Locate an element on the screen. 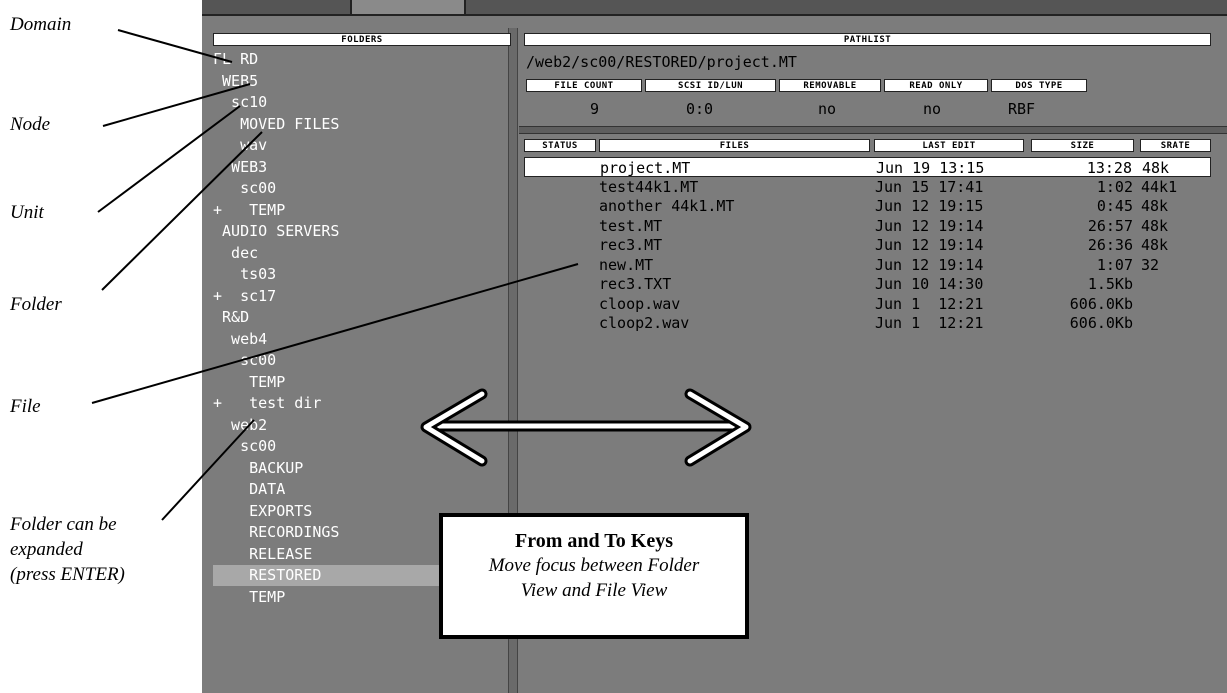 The height and width of the screenshot is (693, 1227). leader-line-domain is located at coordinates (175, 46).